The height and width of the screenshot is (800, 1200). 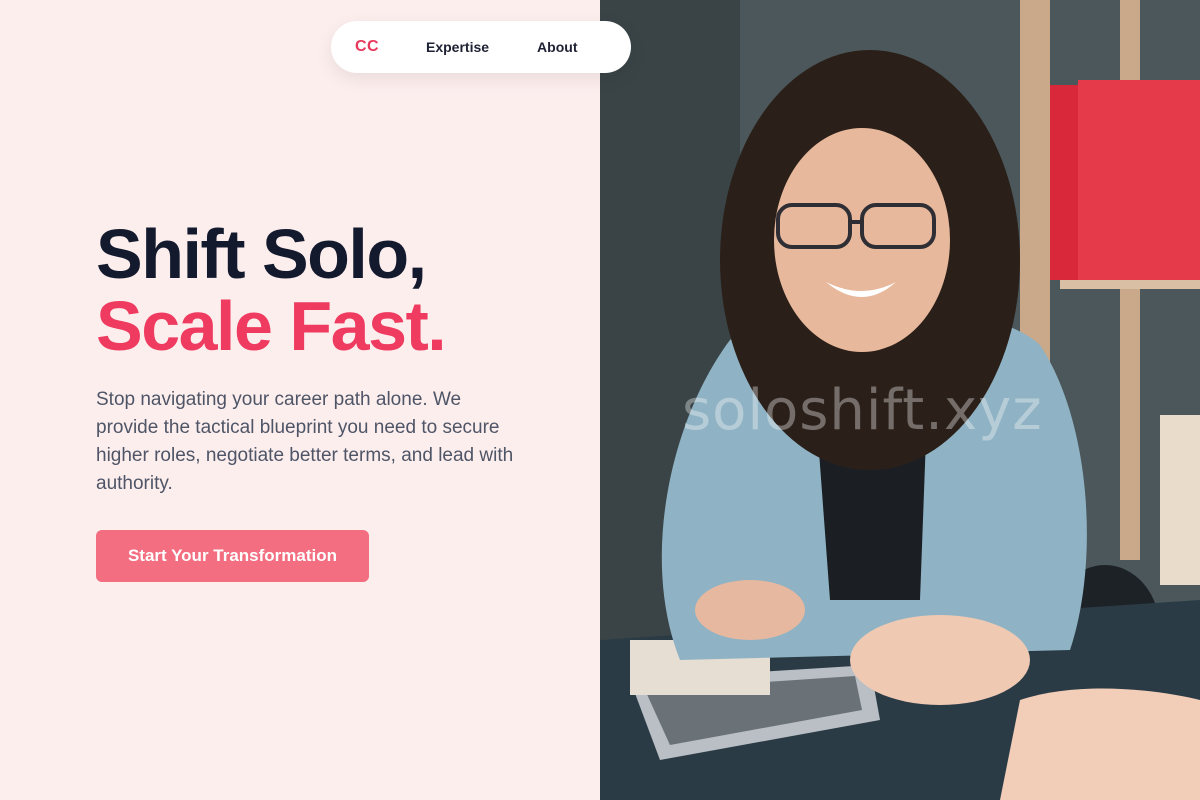 What do you see at coordinates (557, 47) in the screenshot?
I see `nav-link-about: About` at bounding box center [557, 47].